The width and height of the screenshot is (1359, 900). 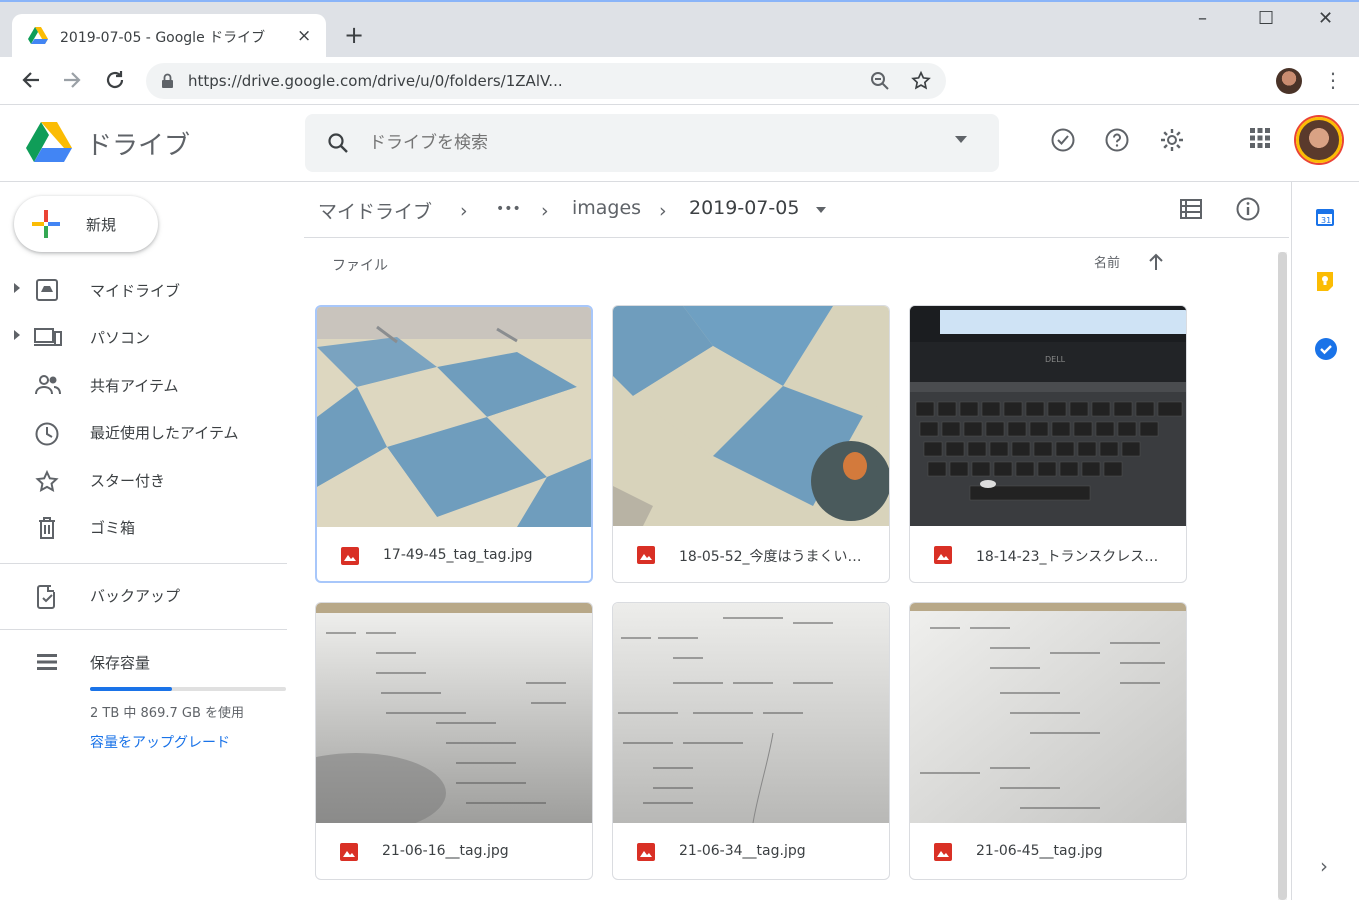 What do you see at coordinates (1319, 140) in the screenshot?
I see `account-avatar` at bounding box center [1319, 140].